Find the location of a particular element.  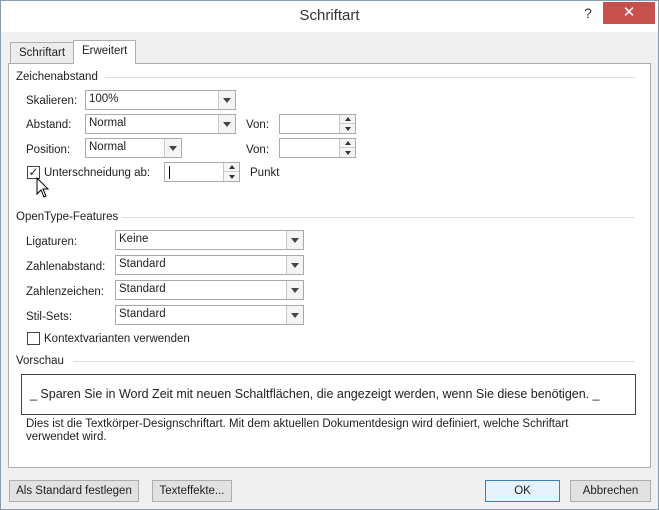

tab-erweitert: Erweitert is located at coordinates (105, 52).